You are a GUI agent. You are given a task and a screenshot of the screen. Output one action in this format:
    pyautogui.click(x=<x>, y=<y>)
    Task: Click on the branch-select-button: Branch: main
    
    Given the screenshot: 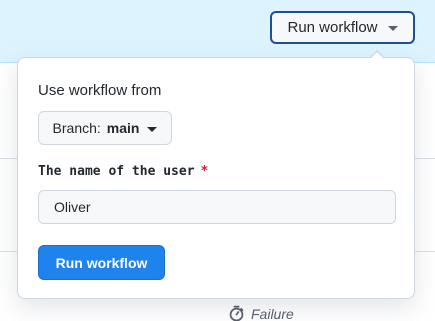 What is the action you would take?
    pyautogui.click(x=105, y=128)
    